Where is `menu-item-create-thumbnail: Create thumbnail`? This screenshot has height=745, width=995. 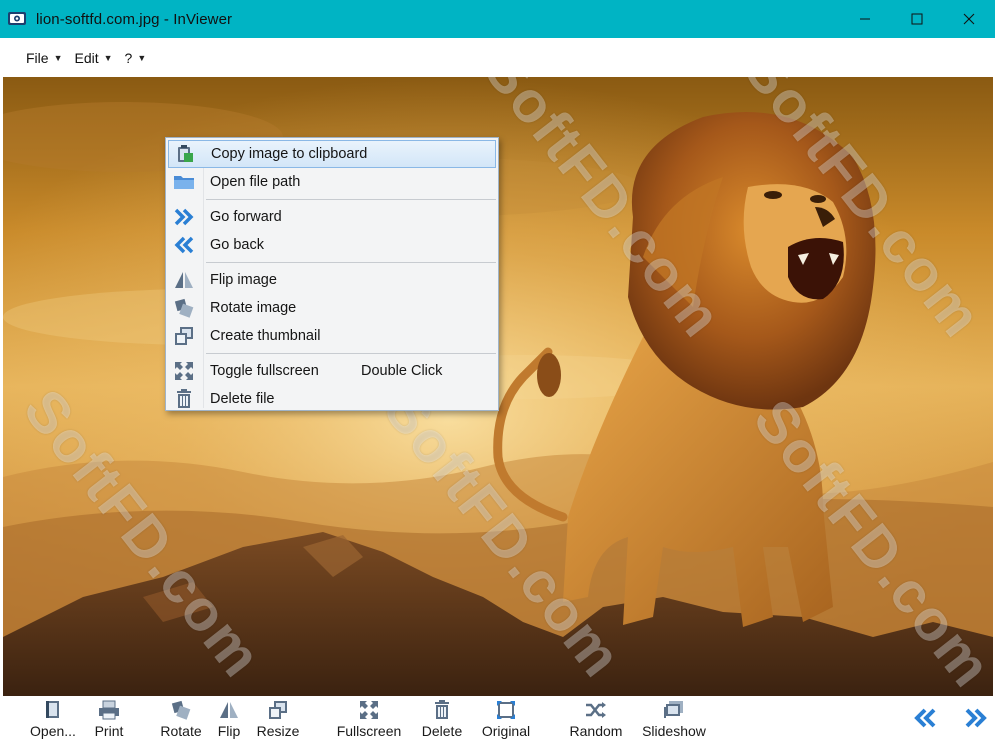
menu-item-create-thumbnail: Create thumbnail is located at coordinates (332, 336).